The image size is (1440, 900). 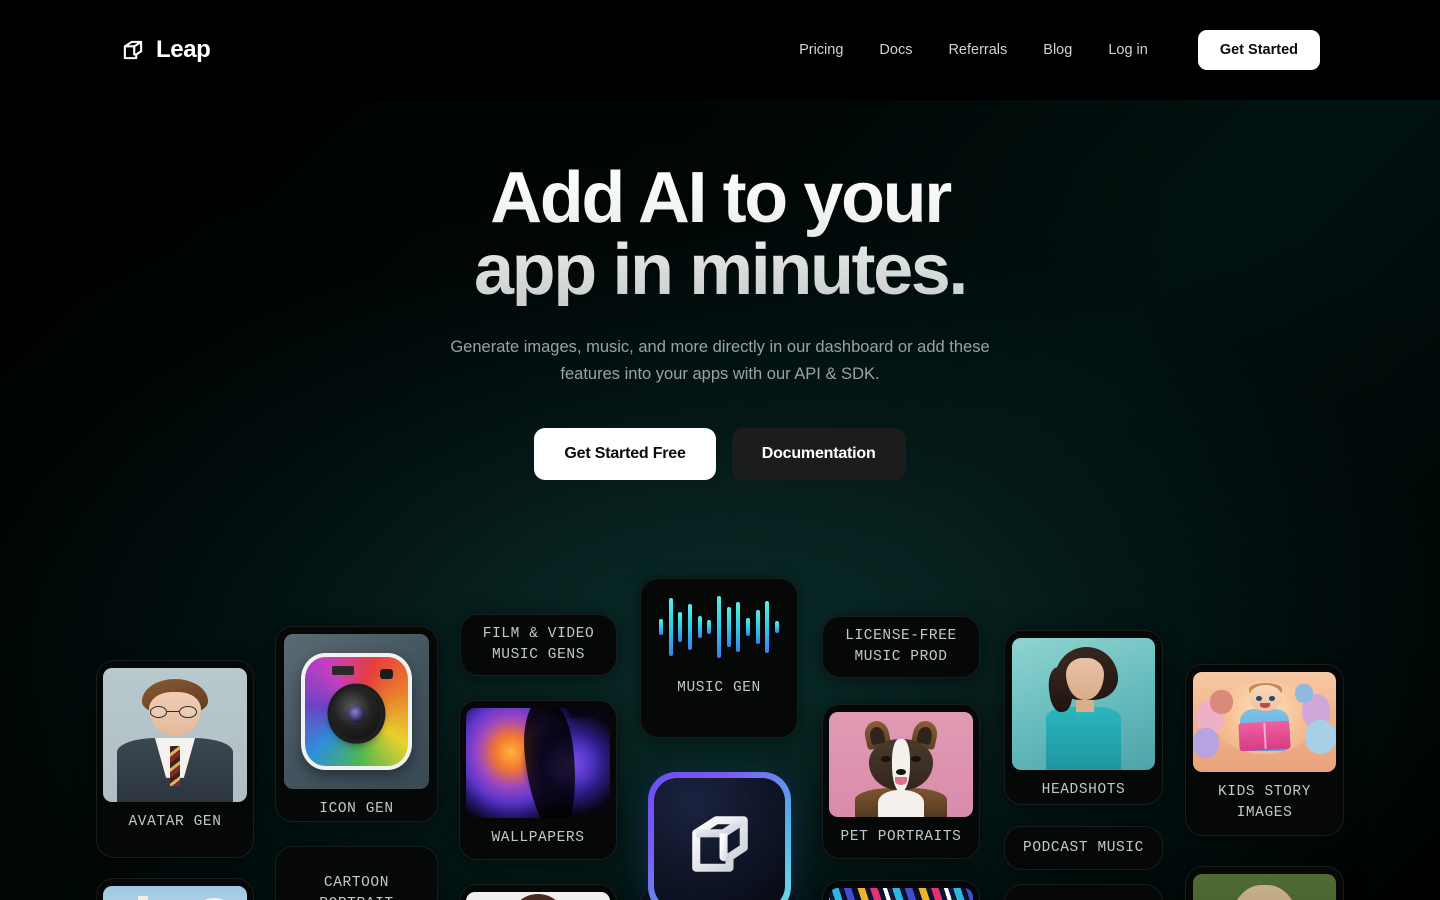 I want to click on card-label: KIDS STORY IMAGES, so click(x=1264, y=802).